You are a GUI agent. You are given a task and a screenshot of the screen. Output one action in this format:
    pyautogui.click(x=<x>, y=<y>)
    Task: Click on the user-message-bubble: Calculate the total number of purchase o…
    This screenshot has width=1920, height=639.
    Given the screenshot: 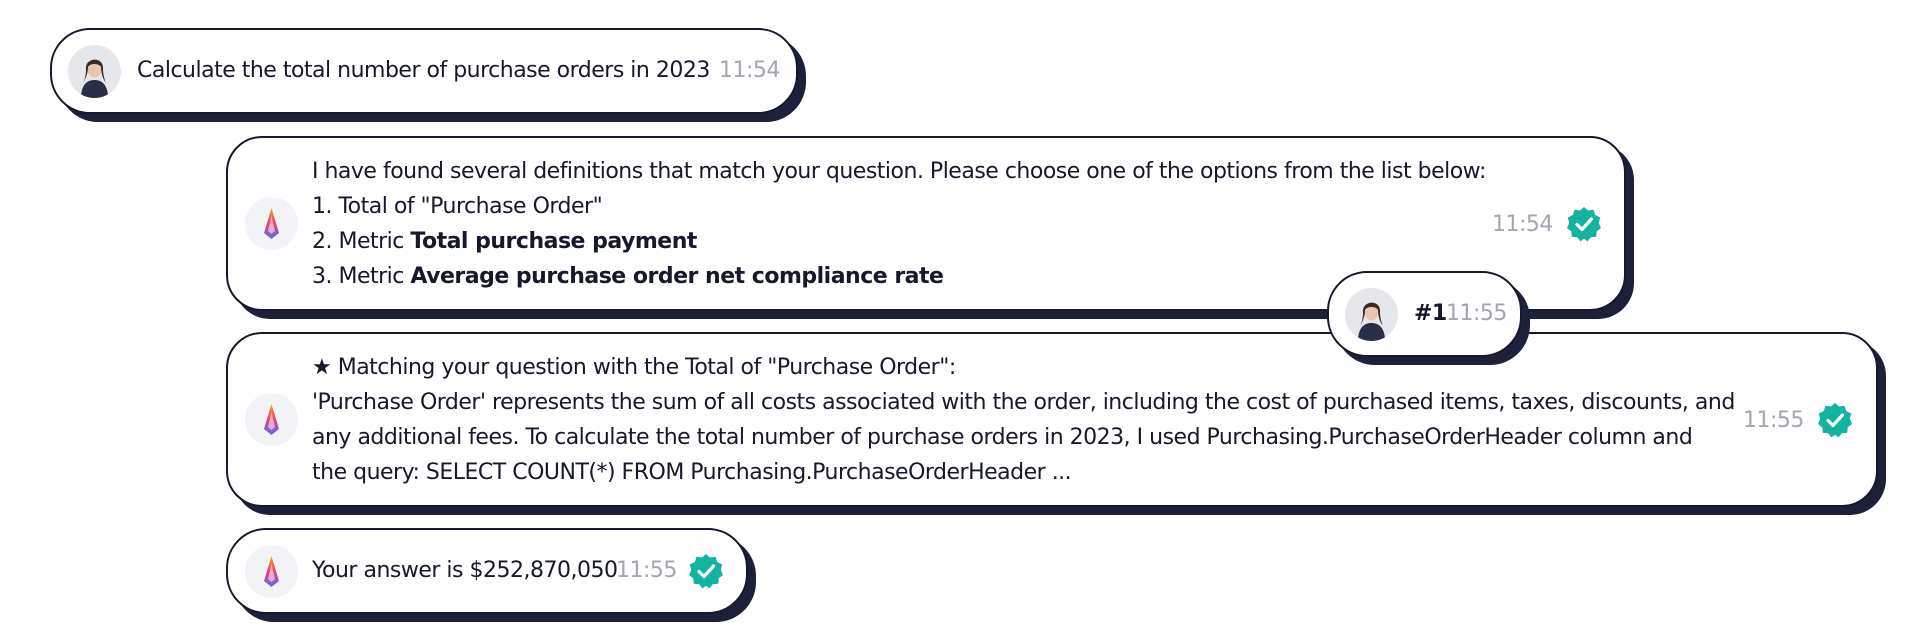 What is the action you would take?
    pyautogui.click(x=424, y=71)
    